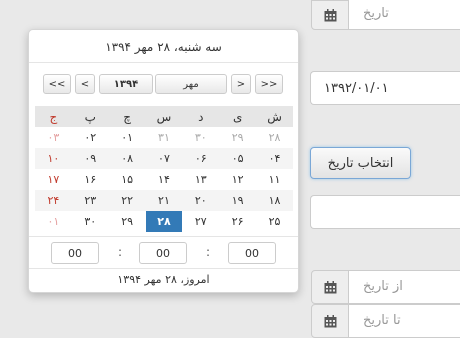 The width and height of the screenshot is (460, 338). Describe the element at coordinates (238, 116) in the screenshot. I see `weekday-header: ی` at that location.